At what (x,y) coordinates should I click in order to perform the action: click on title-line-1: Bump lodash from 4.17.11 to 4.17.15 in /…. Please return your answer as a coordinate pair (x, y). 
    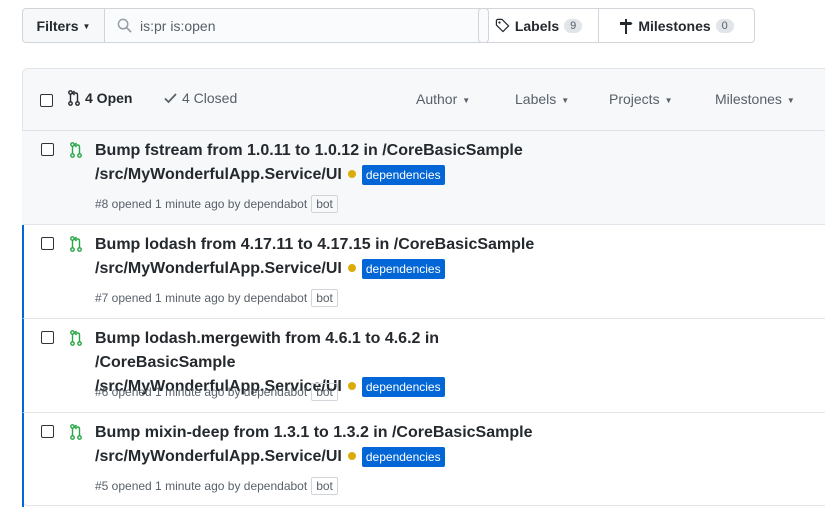
    Looking at the image, I should click on (315, 244).